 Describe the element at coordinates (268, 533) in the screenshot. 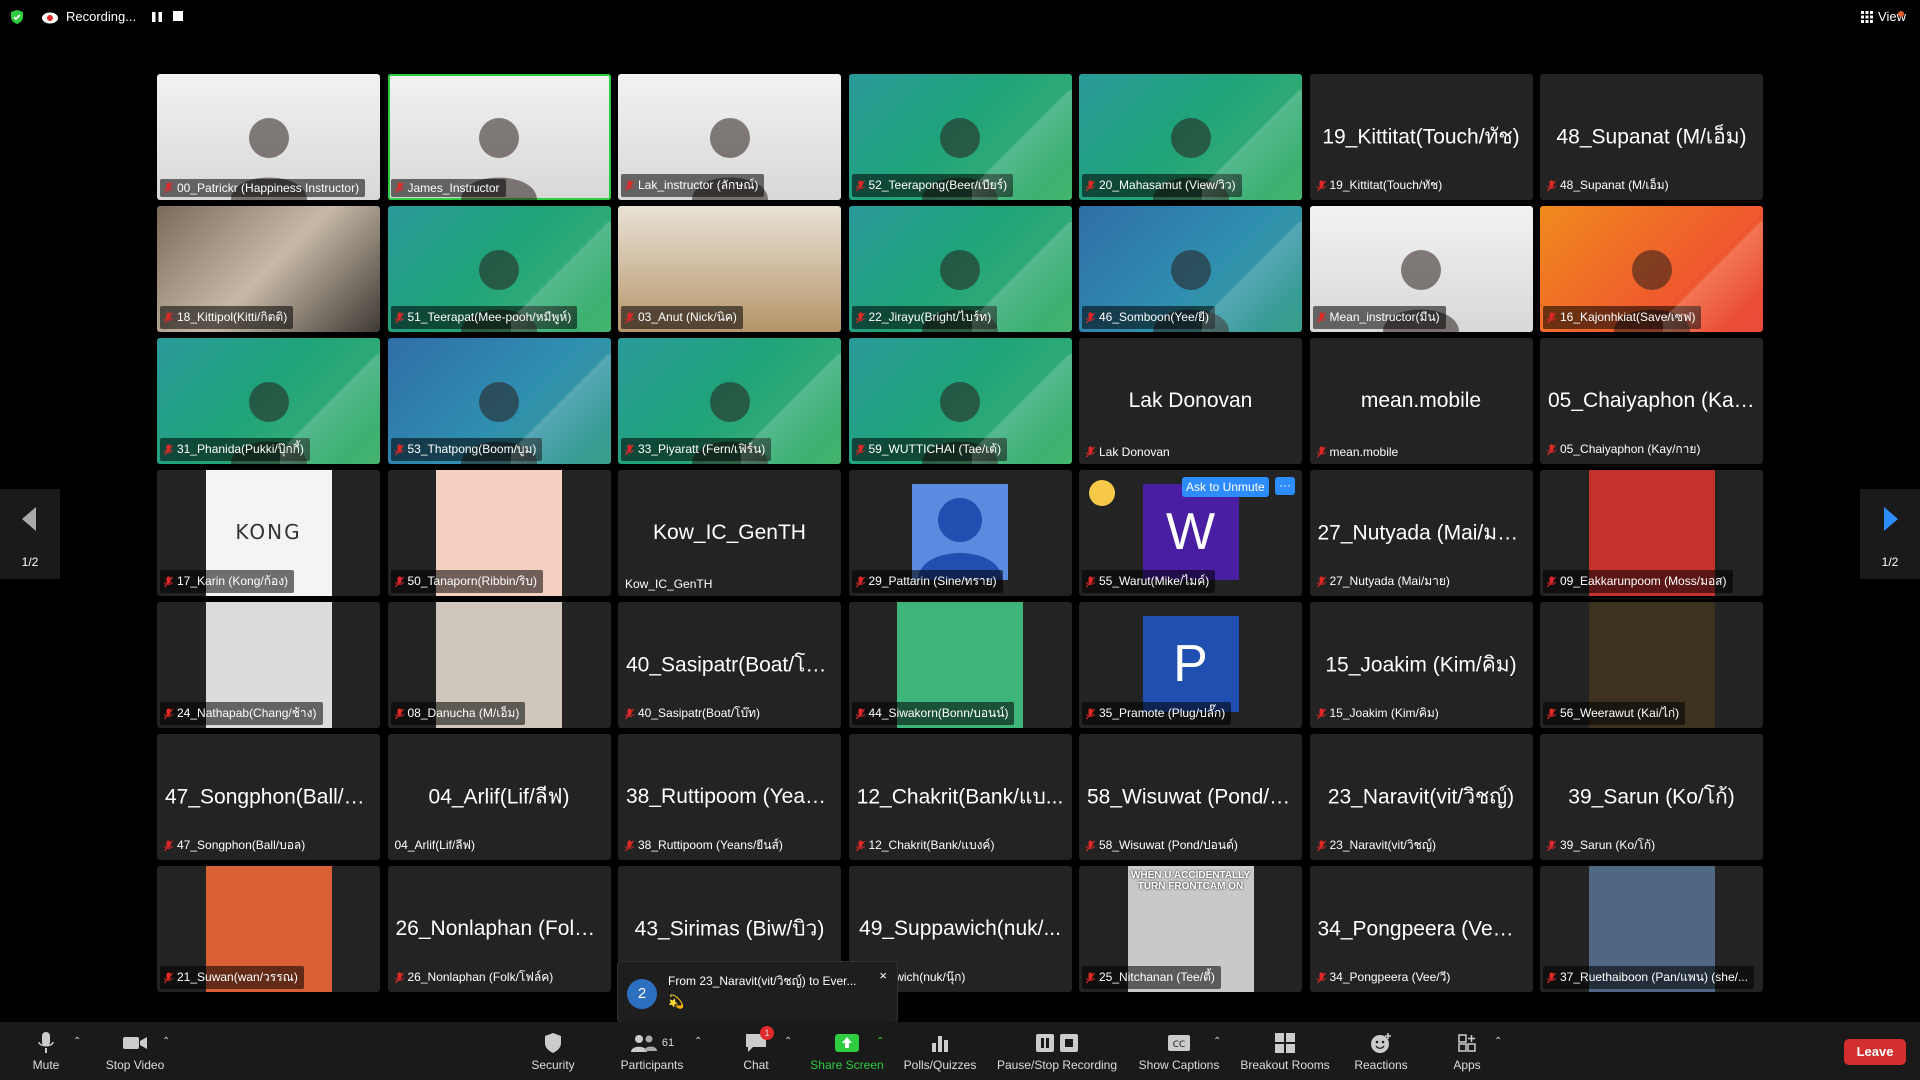

I see `participant-tile: KONG 17_Karin (Kong/ก้อง)` at that location.